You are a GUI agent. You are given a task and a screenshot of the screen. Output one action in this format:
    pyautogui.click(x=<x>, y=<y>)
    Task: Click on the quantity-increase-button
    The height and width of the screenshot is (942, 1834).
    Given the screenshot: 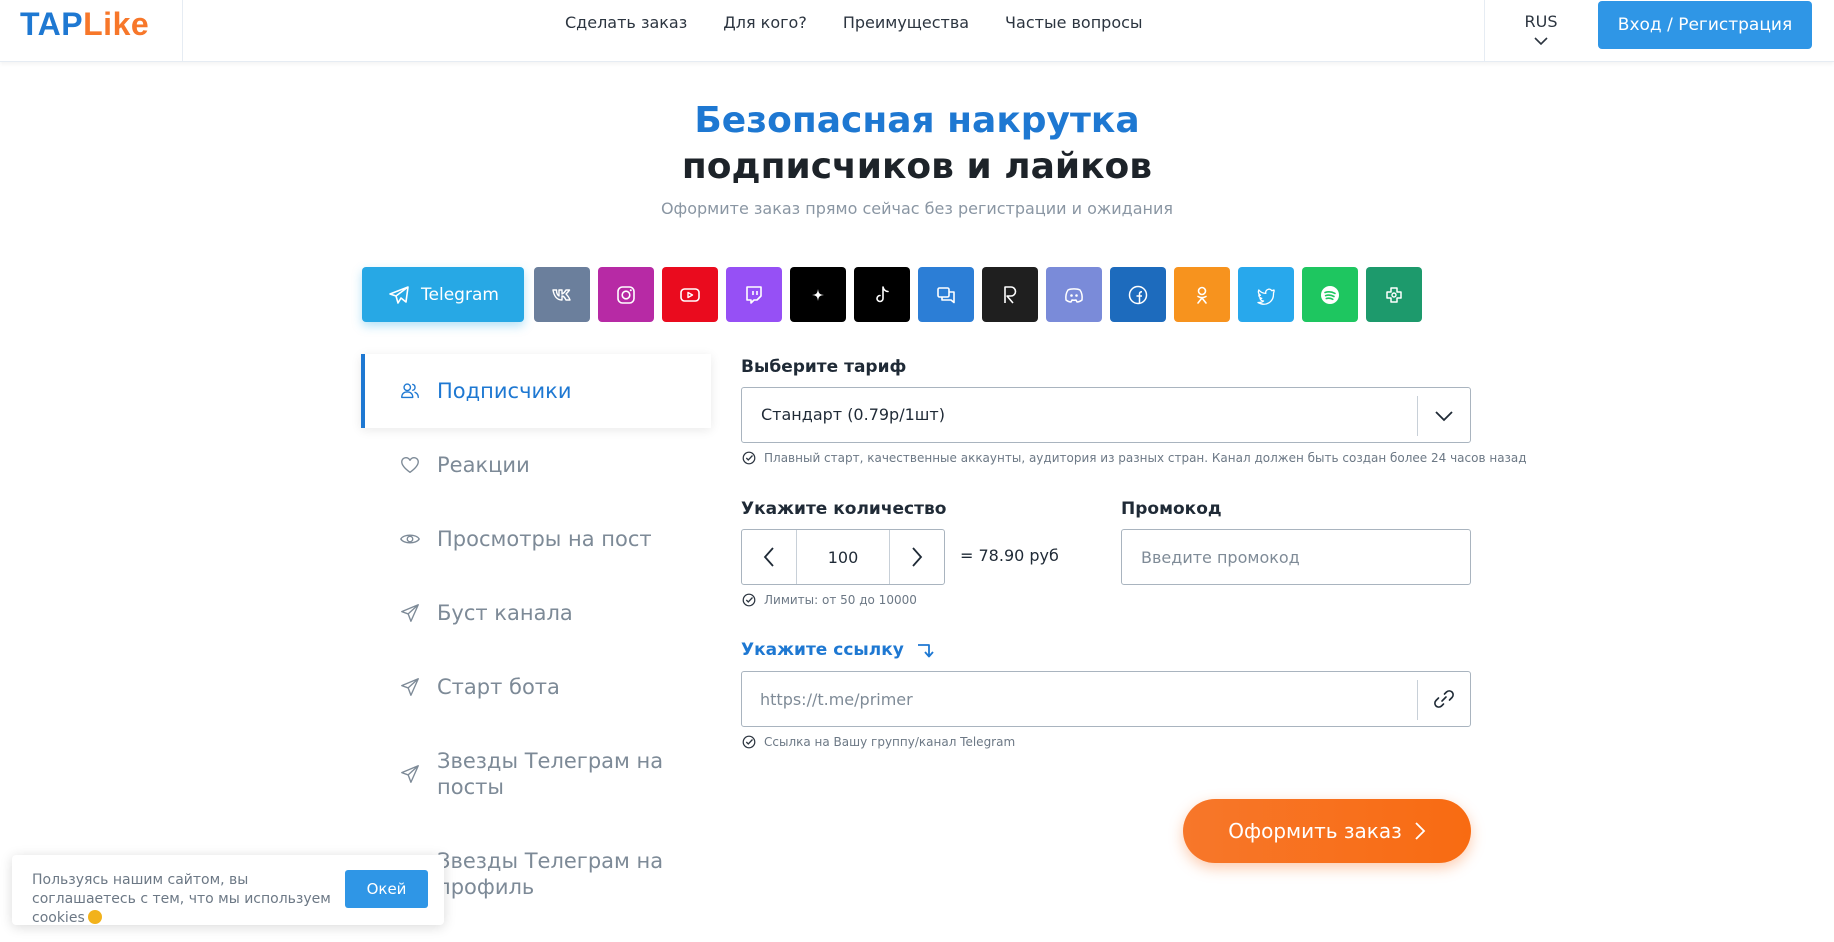 What is the action you would take?
    pyautogui.click(x=917, y=557)
    